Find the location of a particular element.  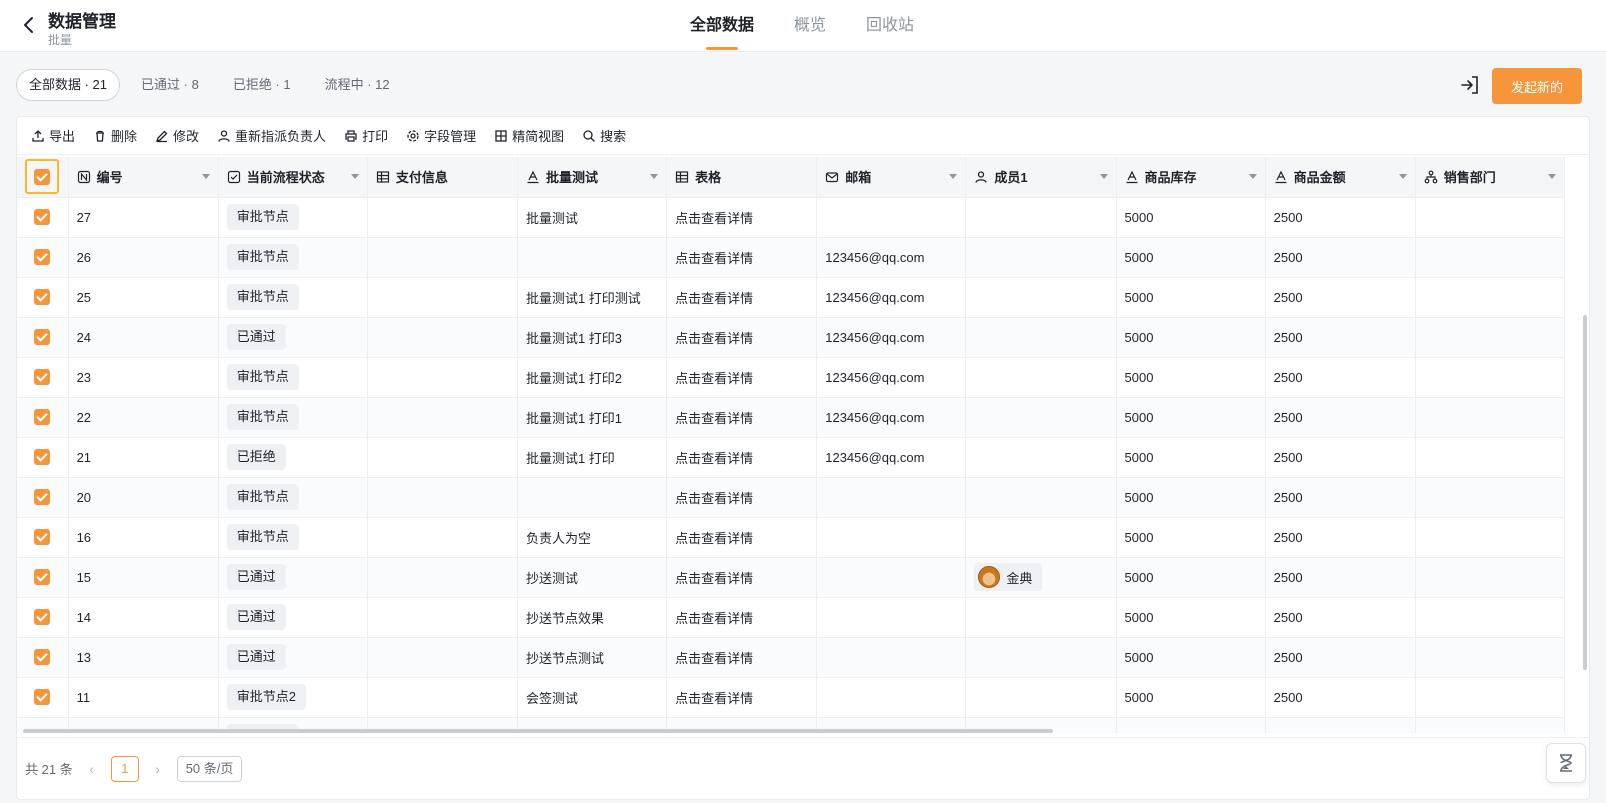

toolbar-export-button: 导出 is located at coordinates (53, 135).